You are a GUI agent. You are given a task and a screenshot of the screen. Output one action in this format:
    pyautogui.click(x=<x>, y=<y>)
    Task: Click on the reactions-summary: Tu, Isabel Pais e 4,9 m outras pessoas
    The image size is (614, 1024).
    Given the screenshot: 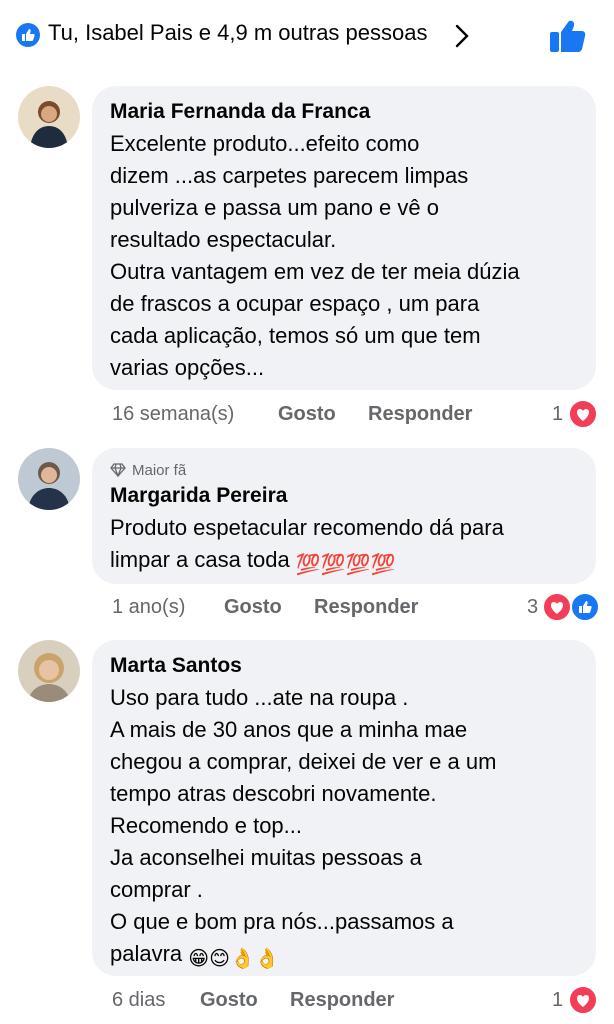 What is the action you would take?
    pyautogui.click(x=307, y=36)
    